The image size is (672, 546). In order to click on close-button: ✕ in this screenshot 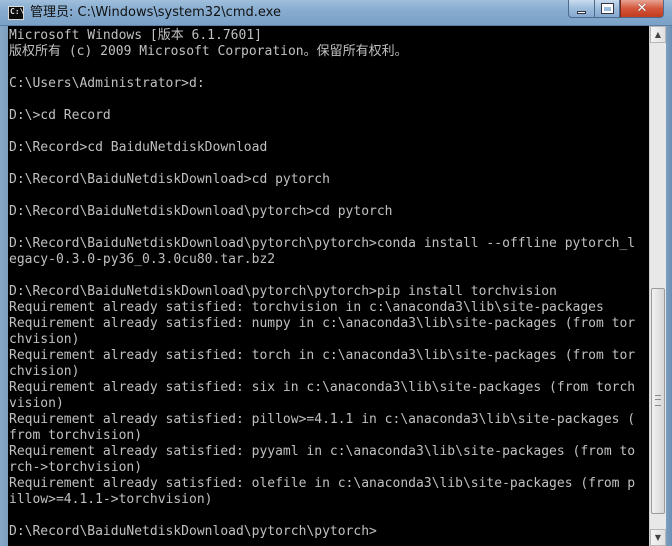, I will do `click(642, 9)`.